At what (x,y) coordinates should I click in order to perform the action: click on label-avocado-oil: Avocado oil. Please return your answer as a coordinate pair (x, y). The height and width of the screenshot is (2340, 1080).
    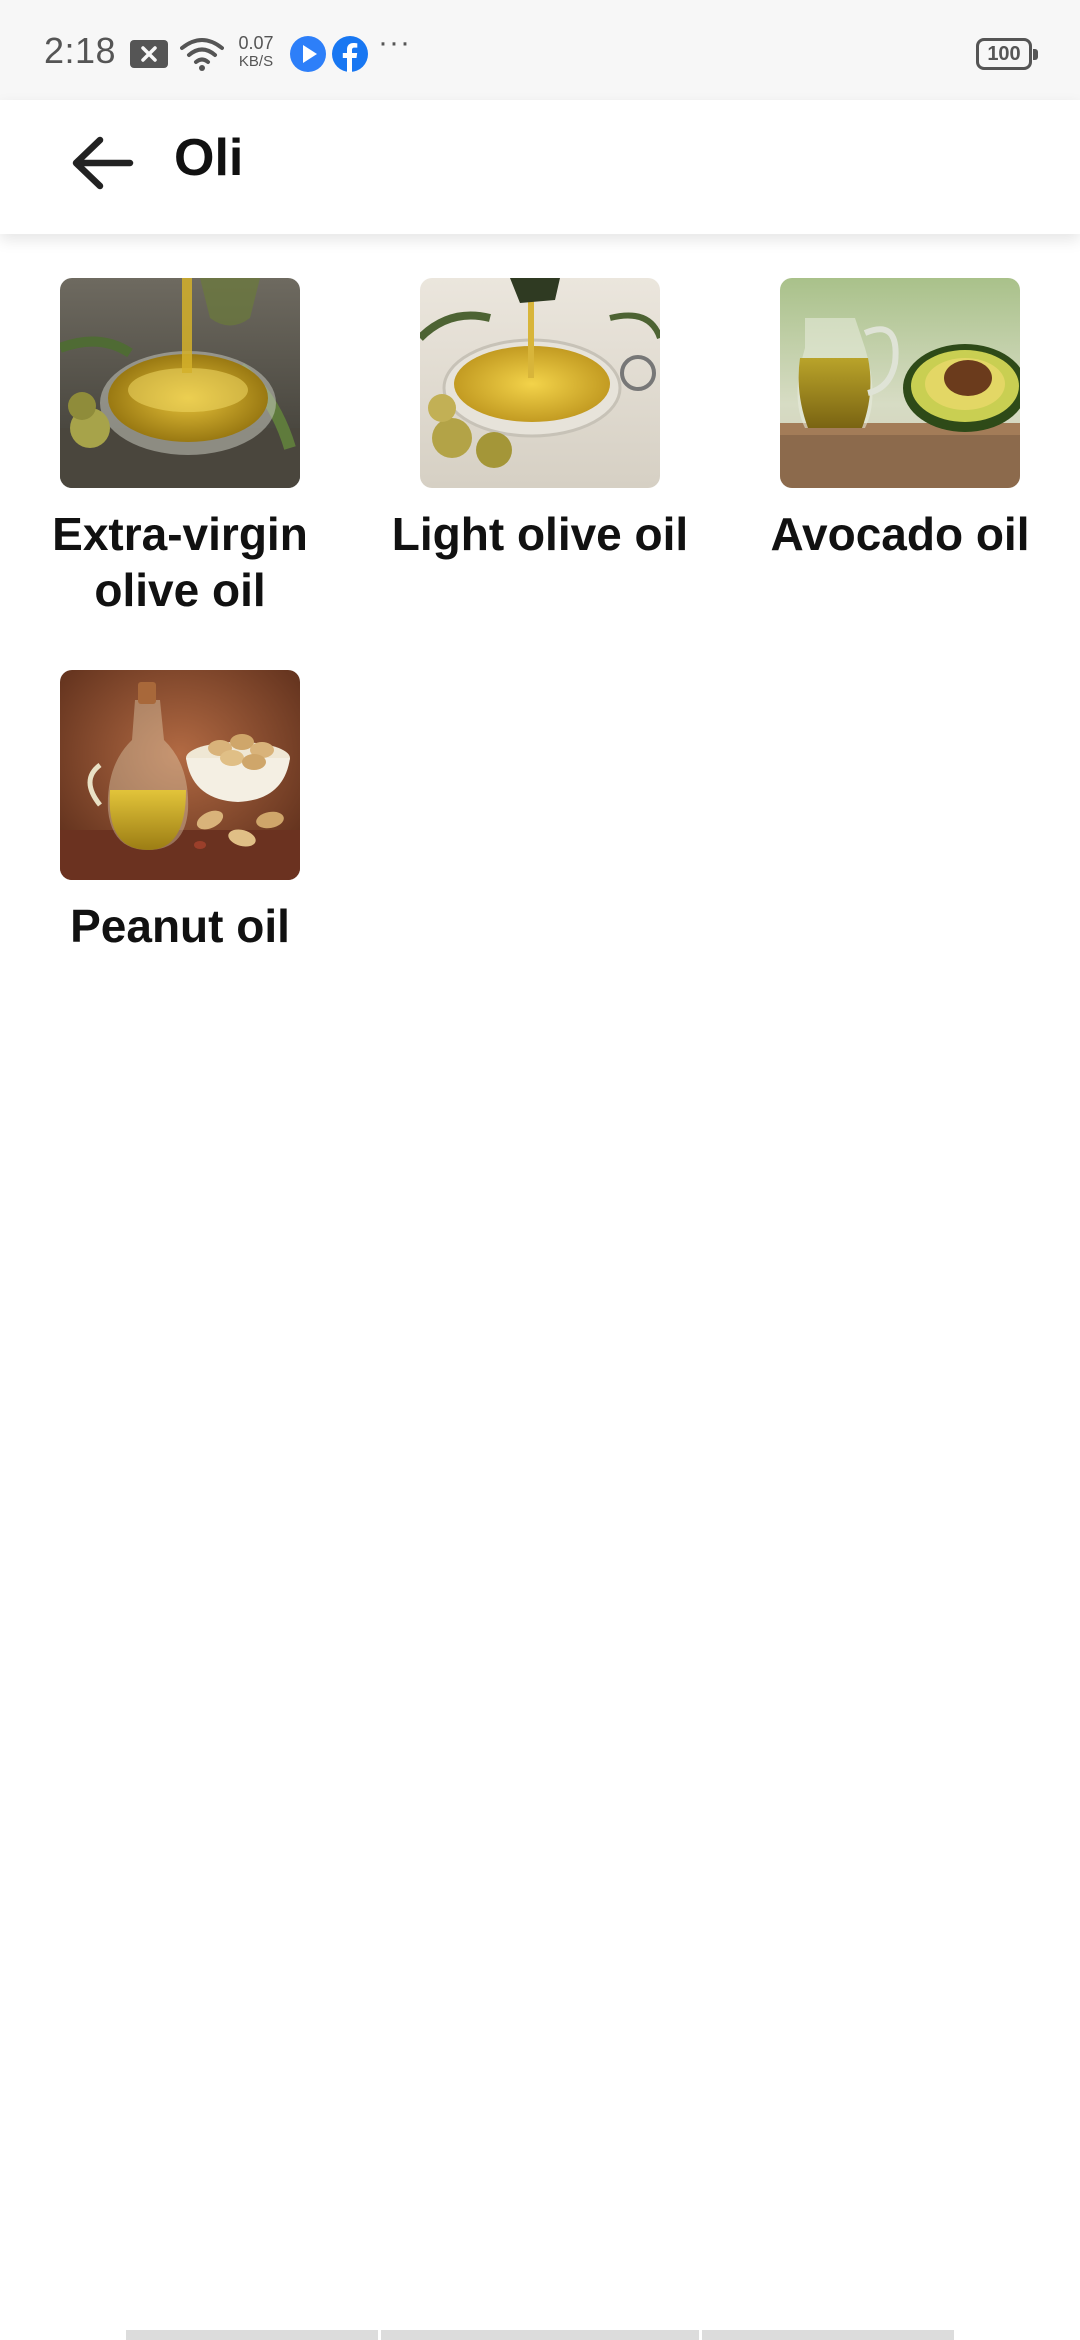
    Looking at the image, I should click on (900, 534).